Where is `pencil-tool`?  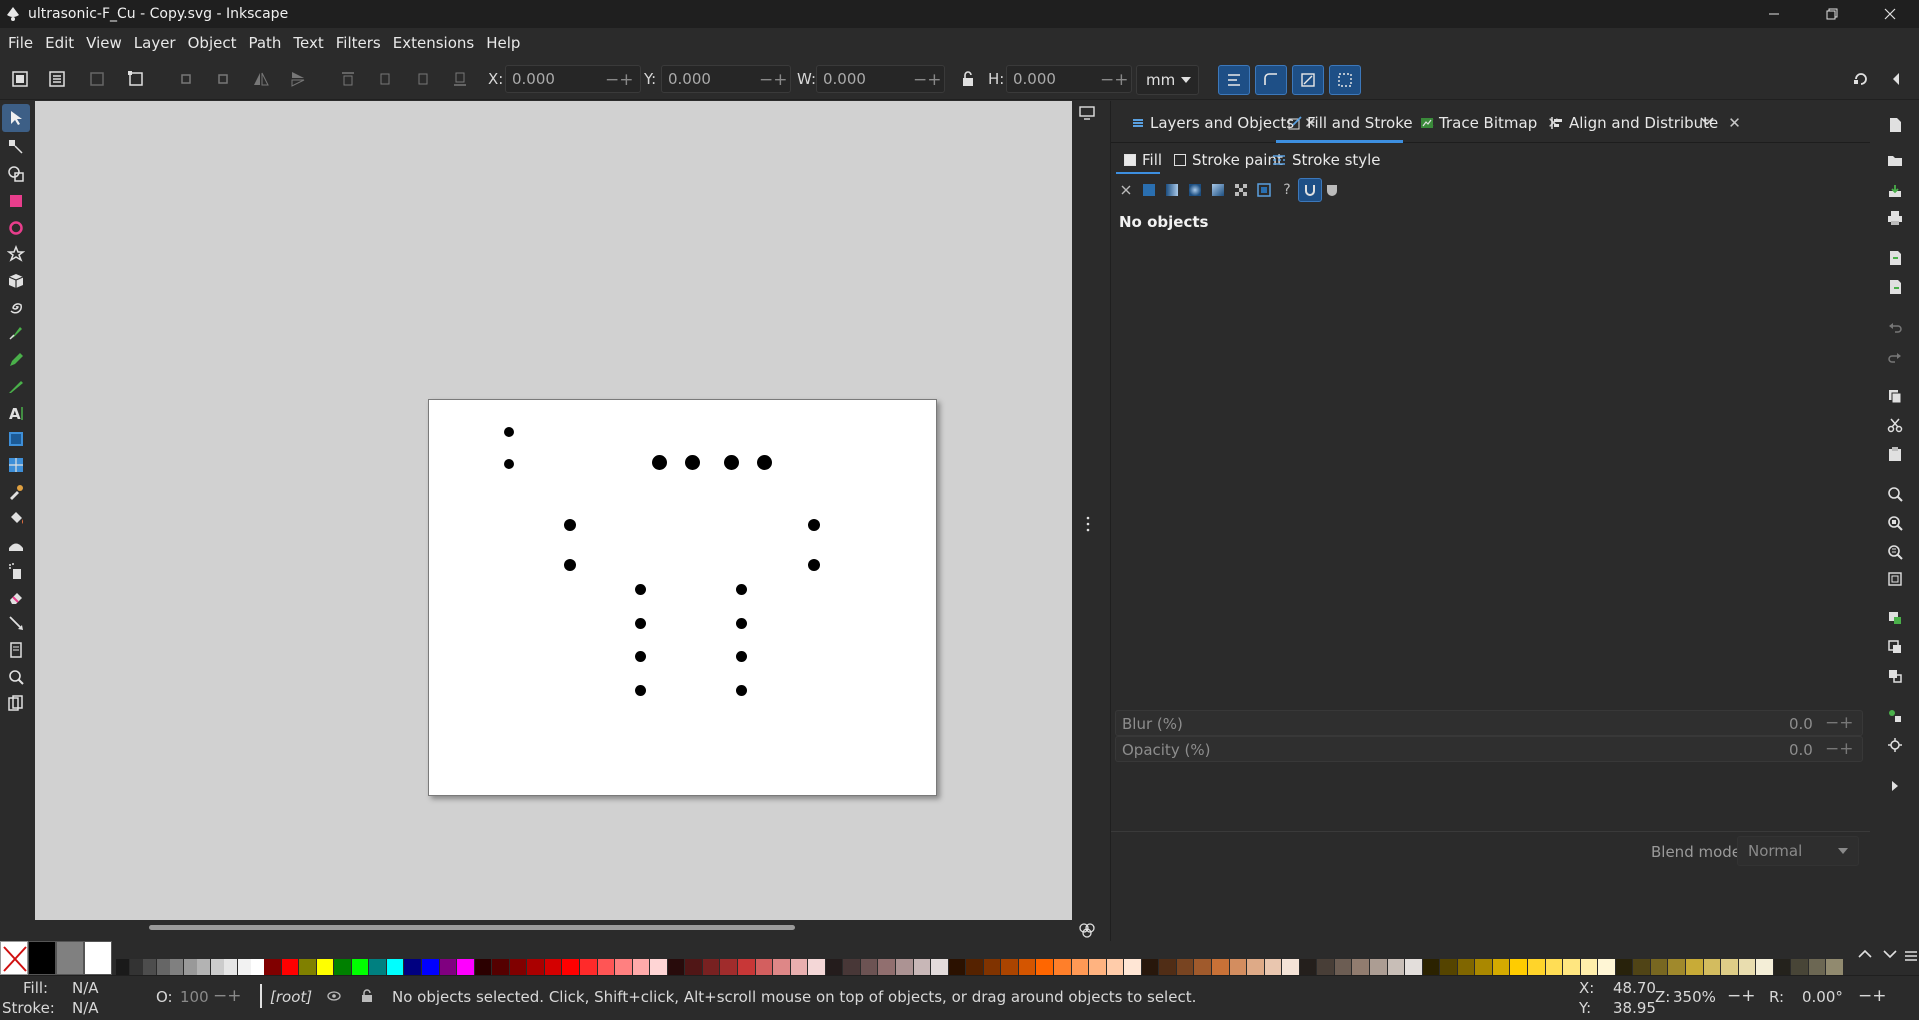
pencil-tool is located at coordinates (16, 360).